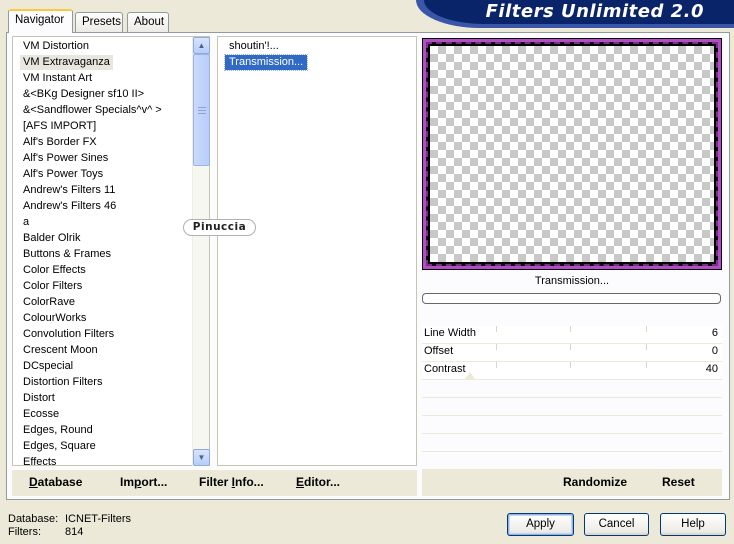 This screenshot has height=544, width=734. Describe the element at coordinates (210, 16) in the screenshot. I see `tab-bar: Navigator Presets About` at that location.